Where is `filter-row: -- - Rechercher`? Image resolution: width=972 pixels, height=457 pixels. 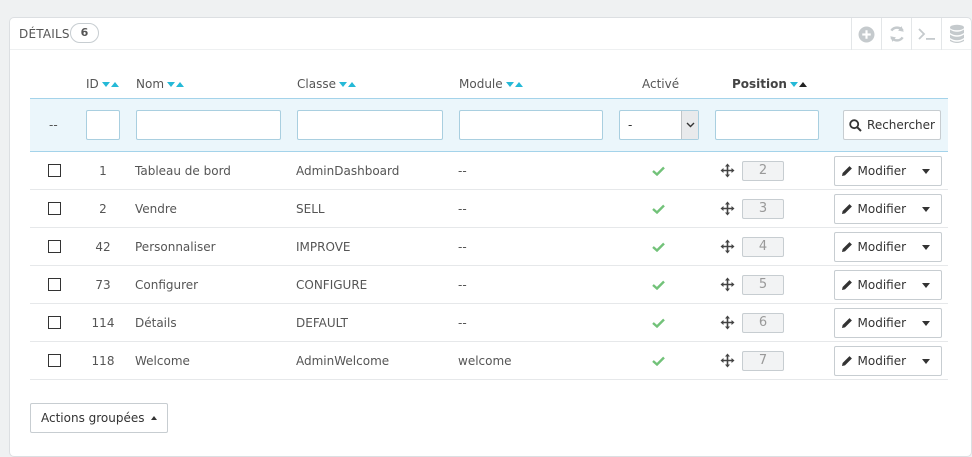
filter-row: -- - Rechercher is located at coordinates (489, 125).